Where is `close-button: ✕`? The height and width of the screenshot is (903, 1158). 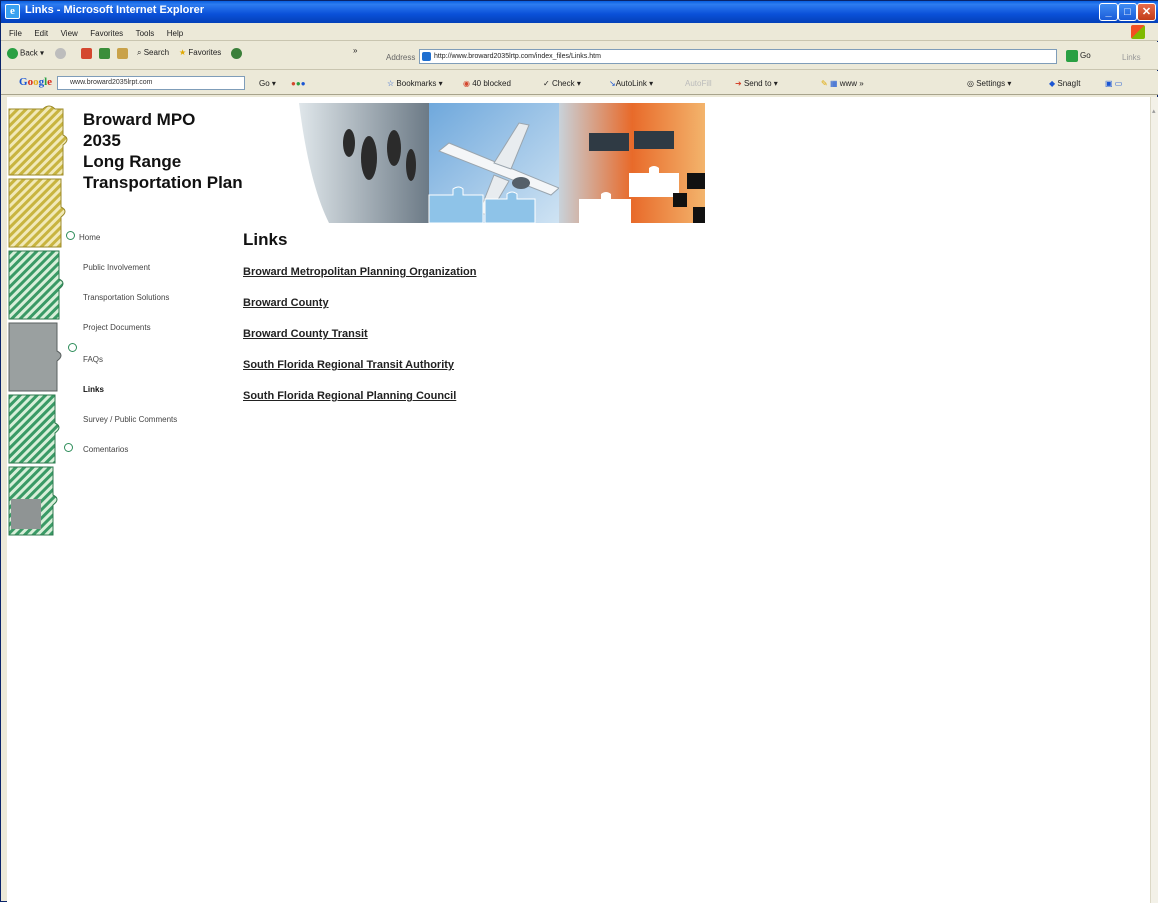 close-button: ✕ is located at coordinates (1146, 12).